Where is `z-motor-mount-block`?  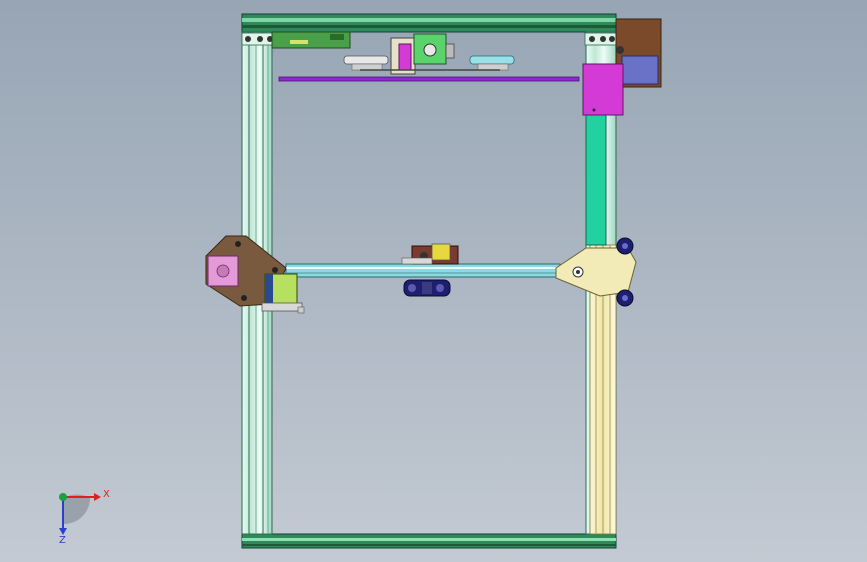 z-motor-mount-block is located at coordinates (603, 89).